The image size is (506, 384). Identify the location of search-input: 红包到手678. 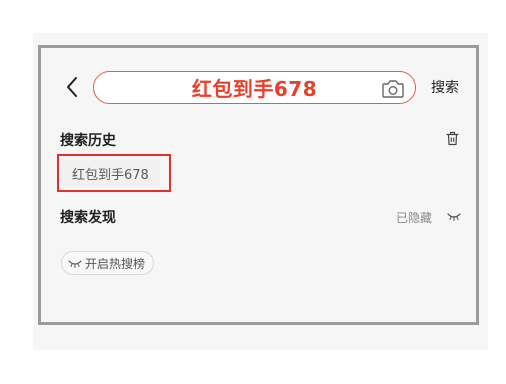
(254, 87).